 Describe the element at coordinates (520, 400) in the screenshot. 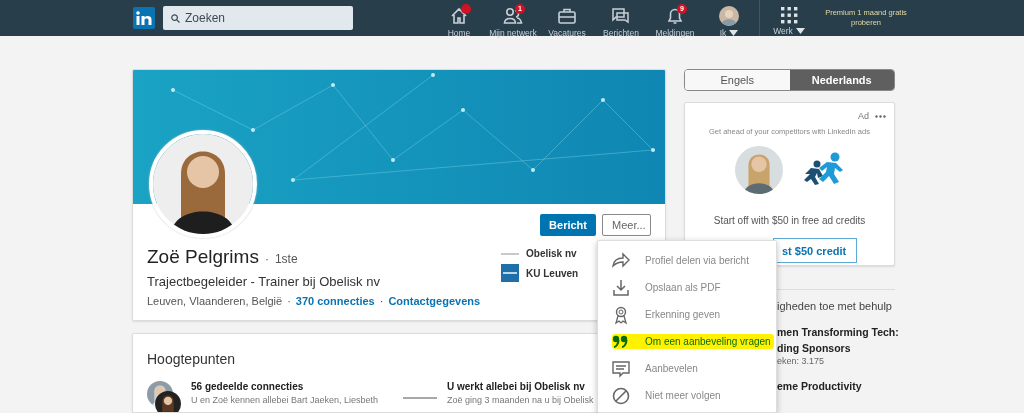

I see `highlight-text: Zoë ging 3 maanden na u bij Obelisk` at that location.